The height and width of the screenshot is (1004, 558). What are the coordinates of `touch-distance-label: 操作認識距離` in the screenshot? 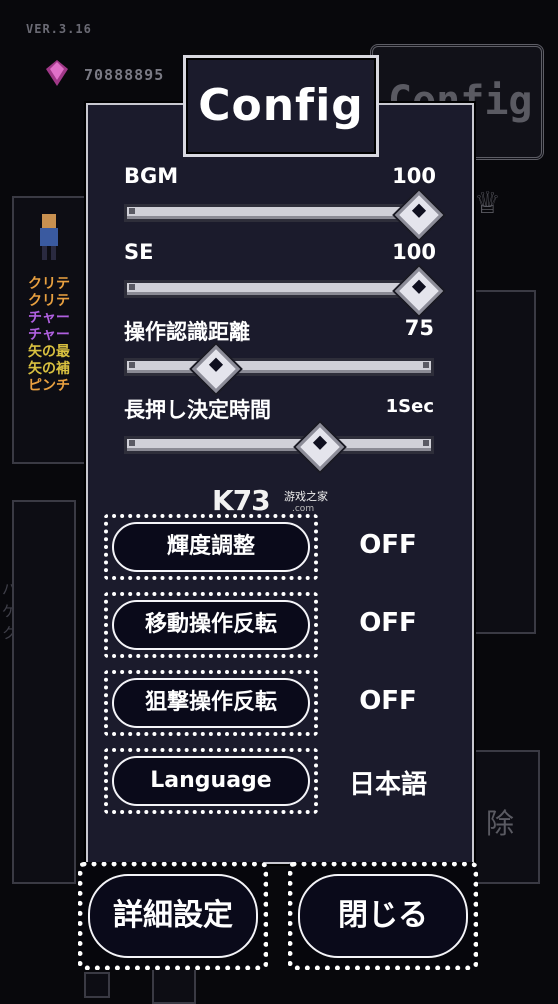 It's located at (187, 332).